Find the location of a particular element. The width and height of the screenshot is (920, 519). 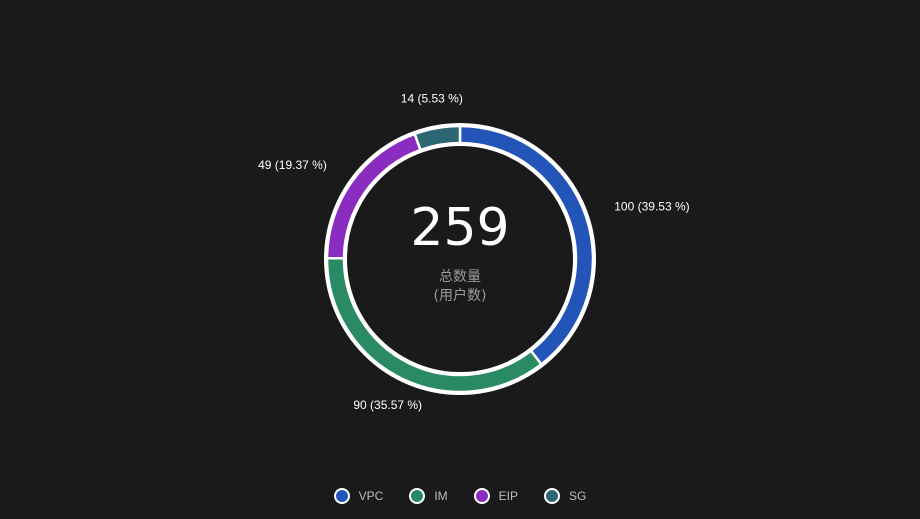

legend-swatch-im is located at coordinates (417, 496).